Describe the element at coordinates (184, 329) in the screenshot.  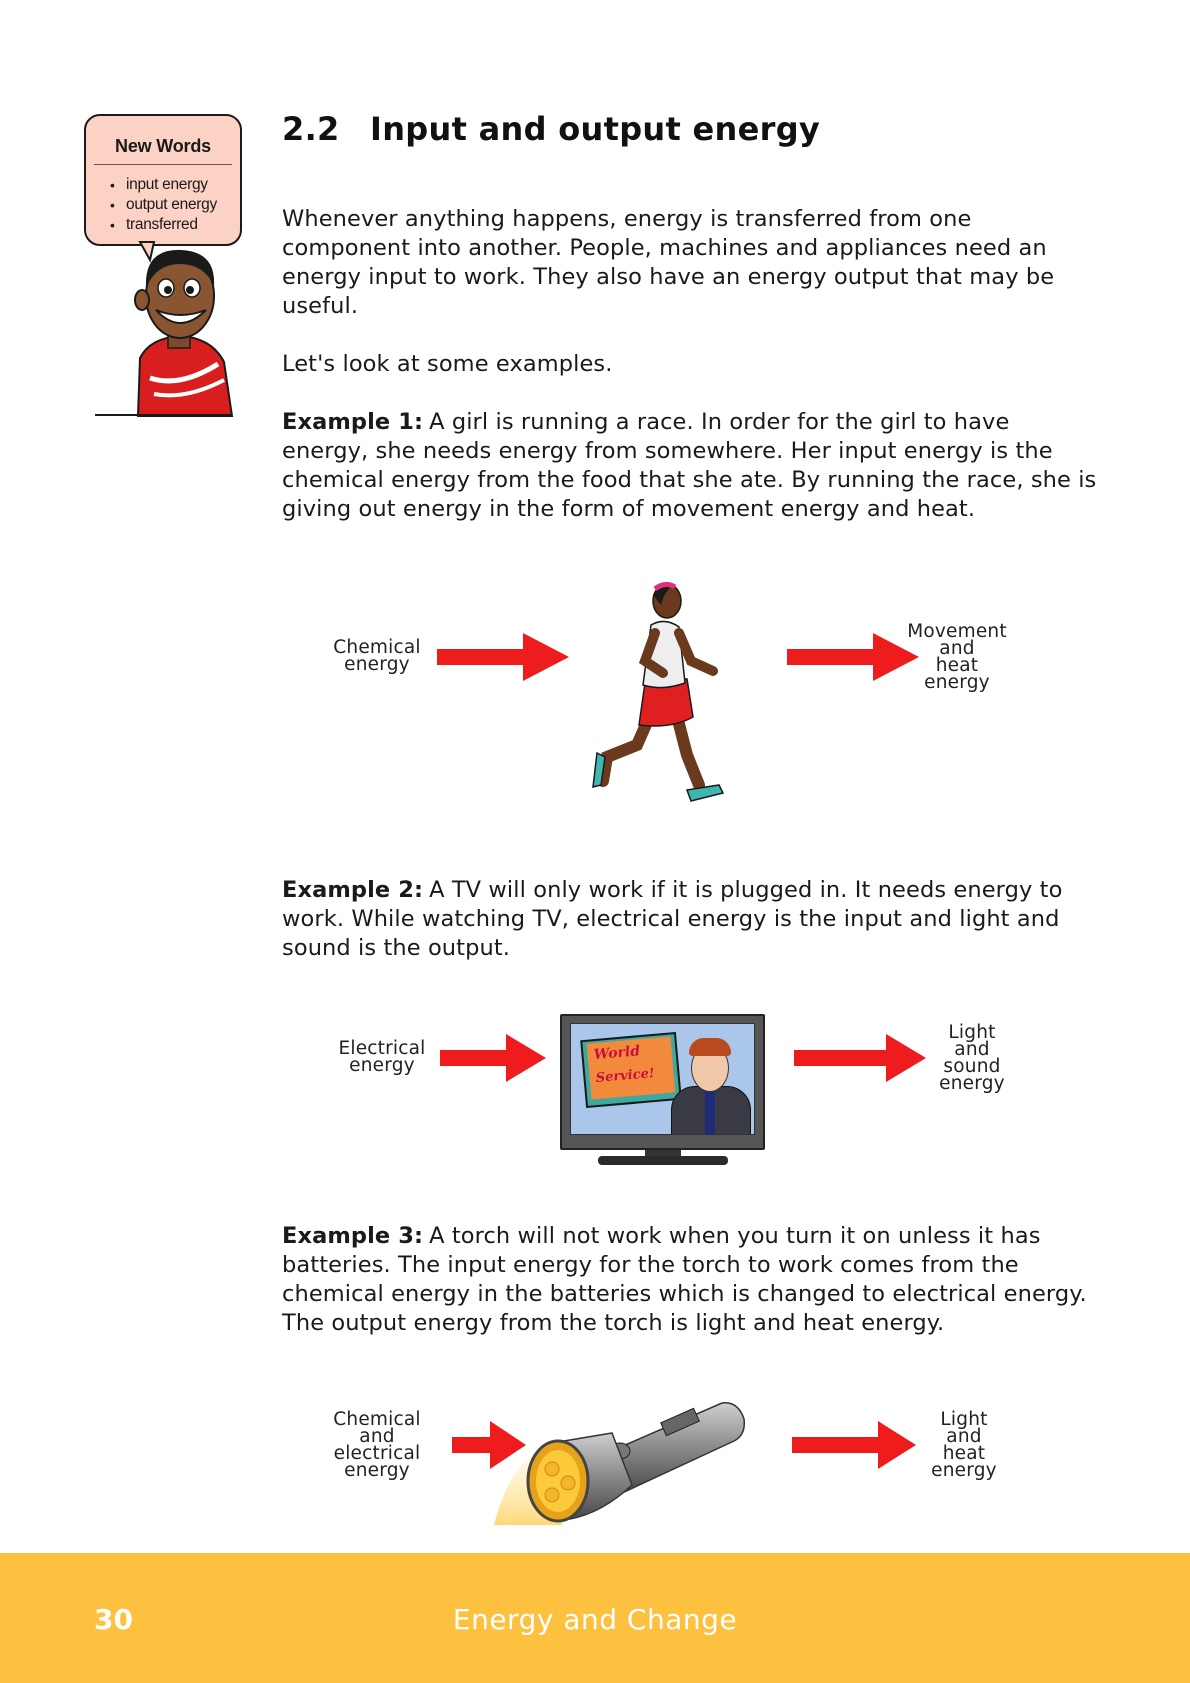
I see `mascot-boy-illustration` at that location.